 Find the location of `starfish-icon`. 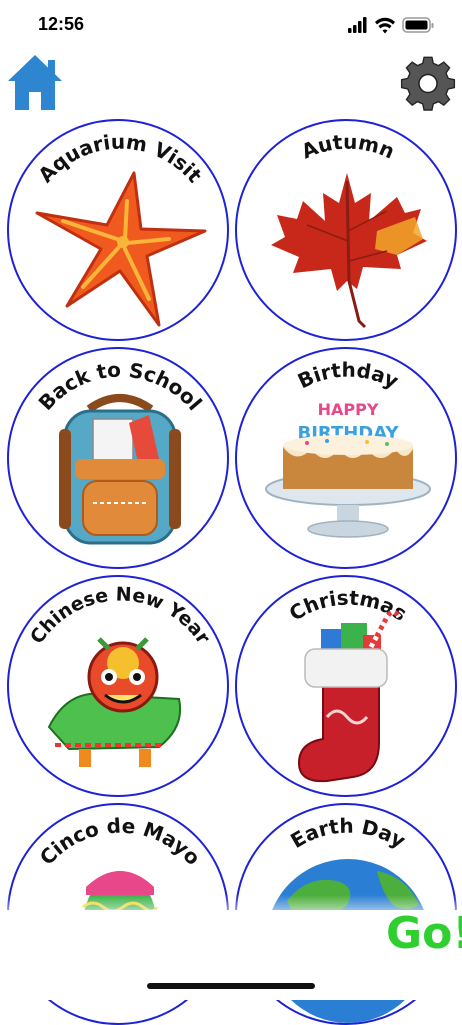

starfish-icon is located at coordinates (121, 249).